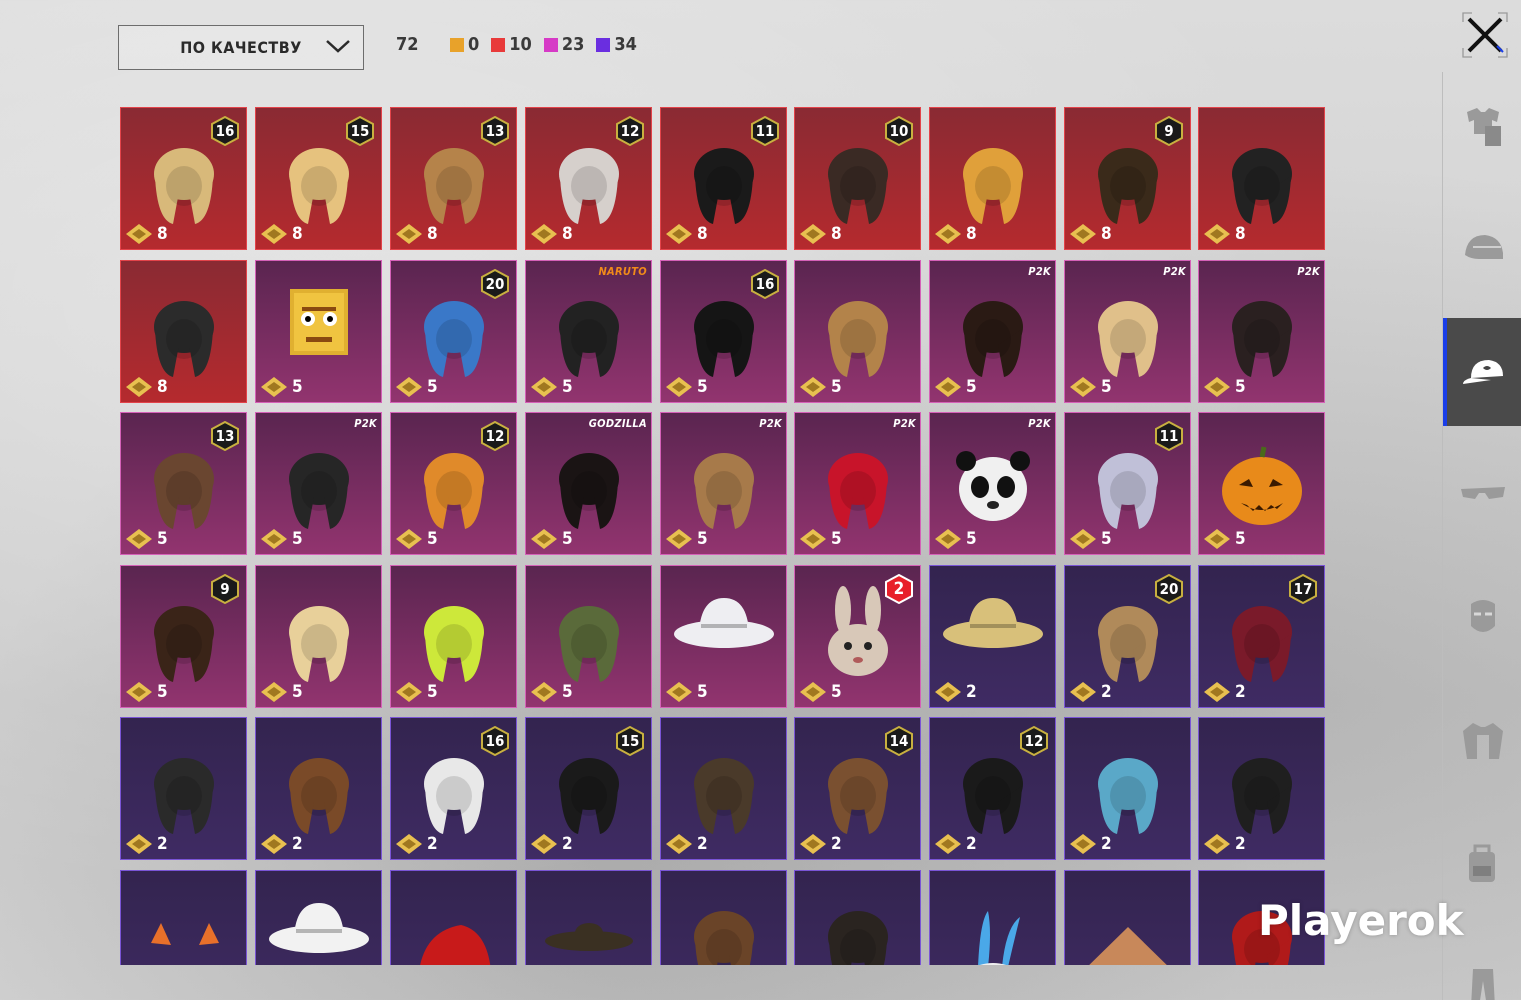 This screenshot has height=1000, width=1521. What do you see at coordinates (550, 44) in the screenshot?
I see `legend-swatch` at bounding box center [550, 44].